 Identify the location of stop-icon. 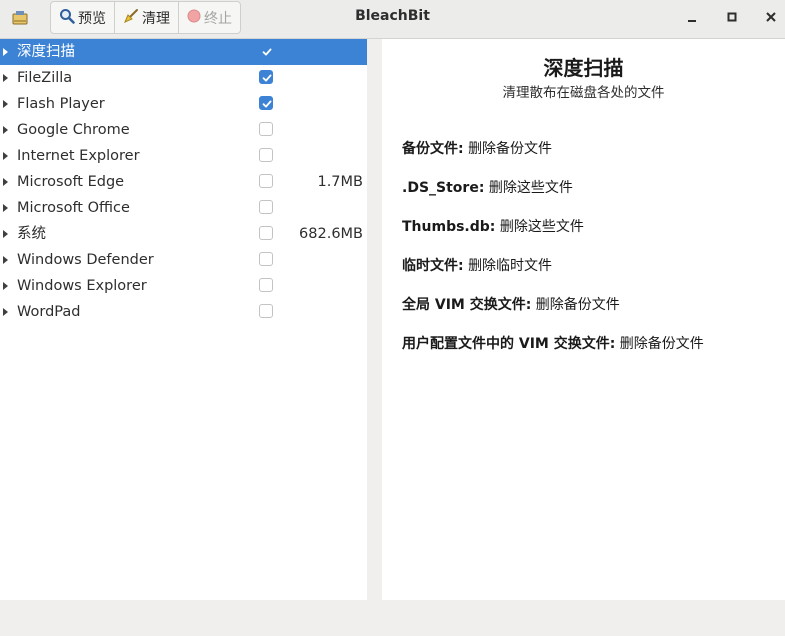
(194, 18).